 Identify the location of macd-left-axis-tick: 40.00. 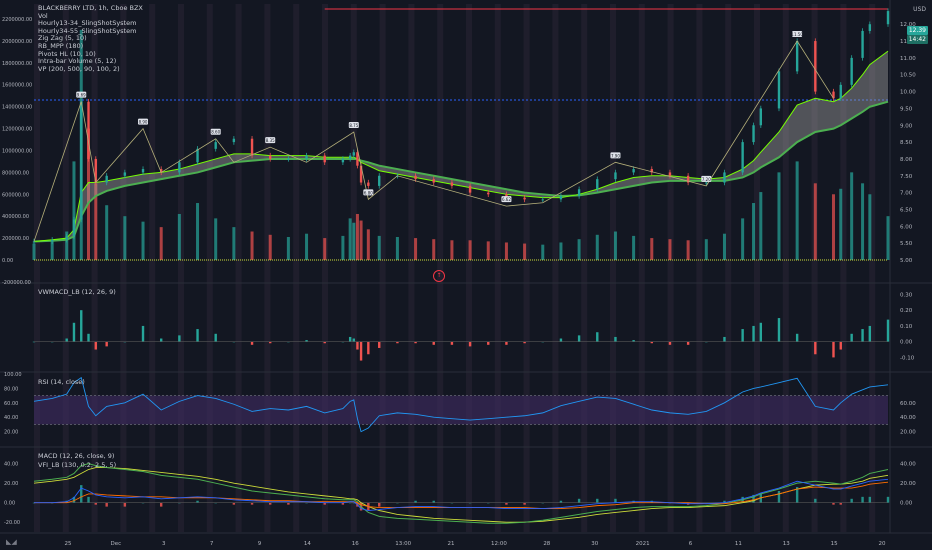
(11, 465).